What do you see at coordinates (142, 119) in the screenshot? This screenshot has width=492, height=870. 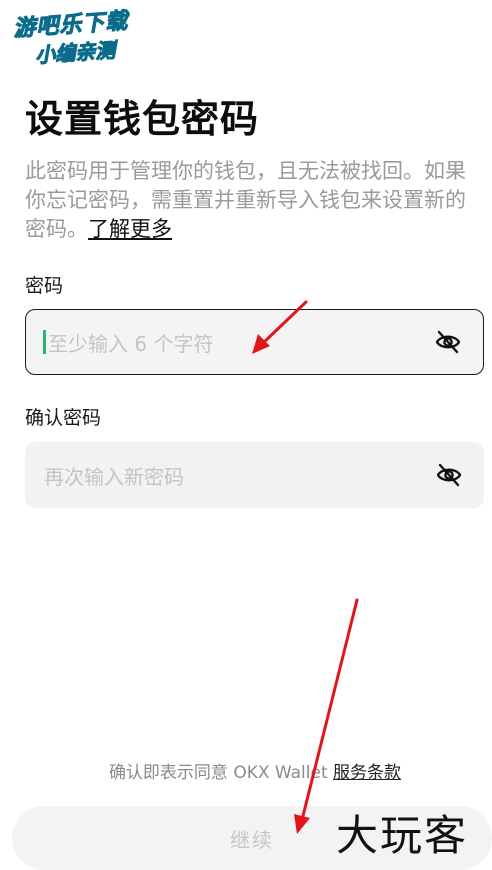 I see `page-title: 设置钱包密码` at bounding box center [142, 119].